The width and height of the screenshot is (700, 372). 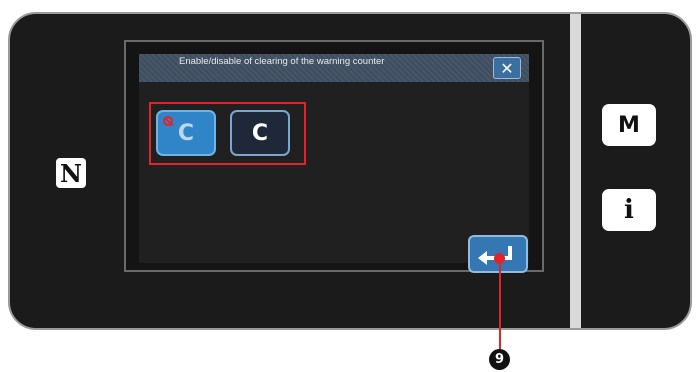 What do you see at coordinates (499, 359) in the screenshot?
I see `callout-number-badge: 9` at bounding box center [499, 359].